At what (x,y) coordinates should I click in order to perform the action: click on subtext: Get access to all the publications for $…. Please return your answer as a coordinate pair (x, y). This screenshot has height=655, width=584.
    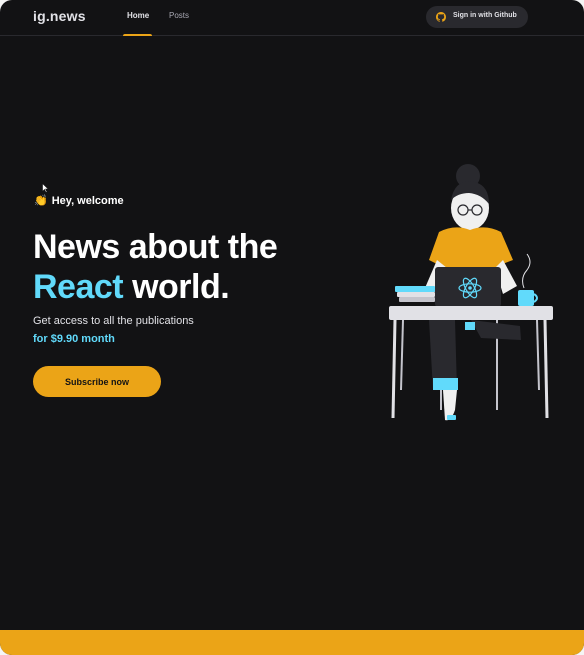
    Looking at the image, I should click on (113, 330).